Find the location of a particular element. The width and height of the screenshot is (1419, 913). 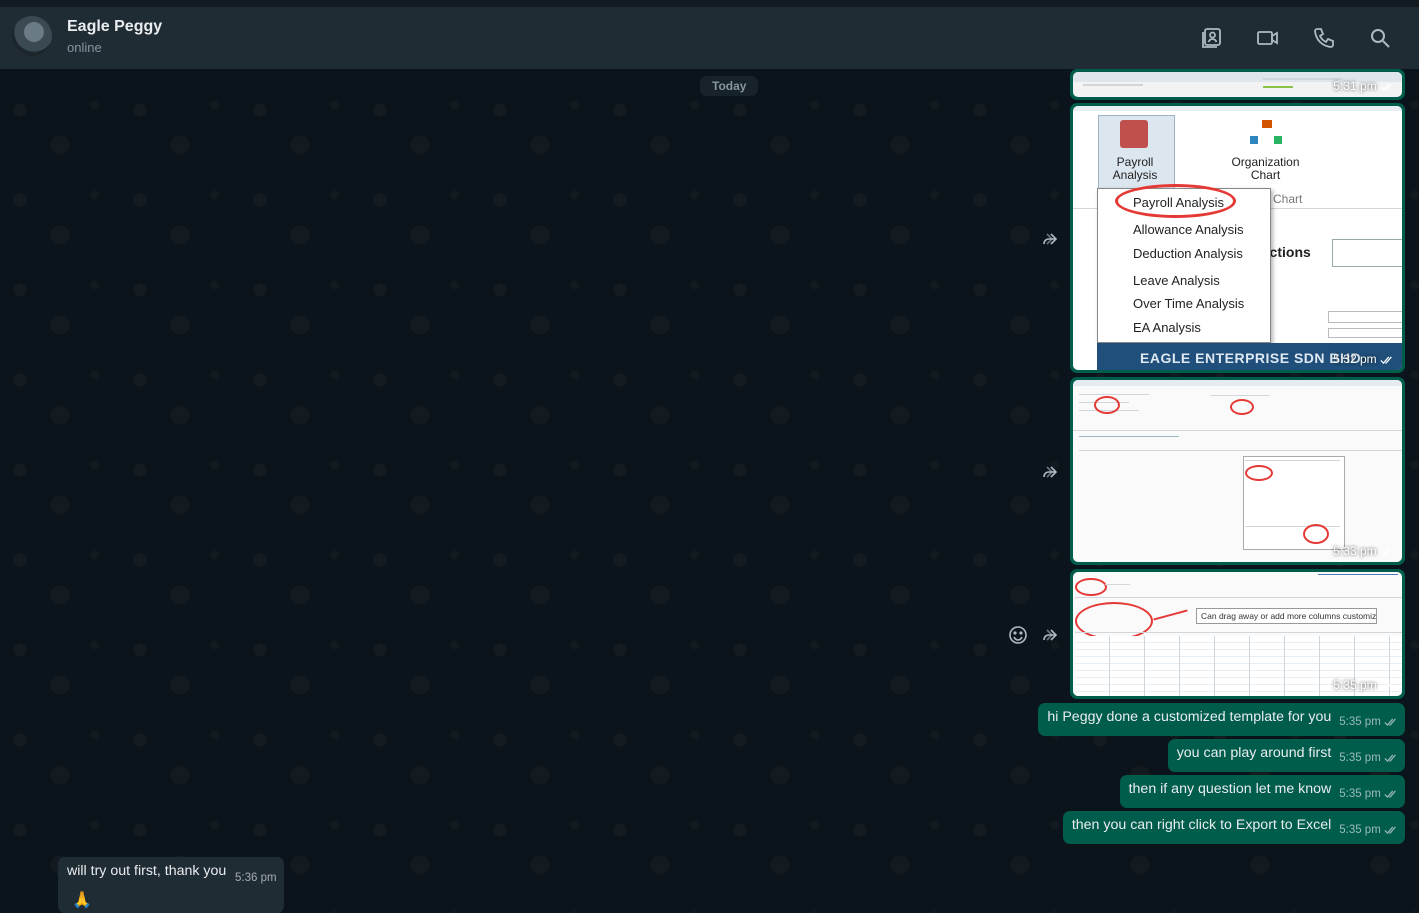

image-thumbnail: 5:31 pm is located at coordinates (1237, 84).